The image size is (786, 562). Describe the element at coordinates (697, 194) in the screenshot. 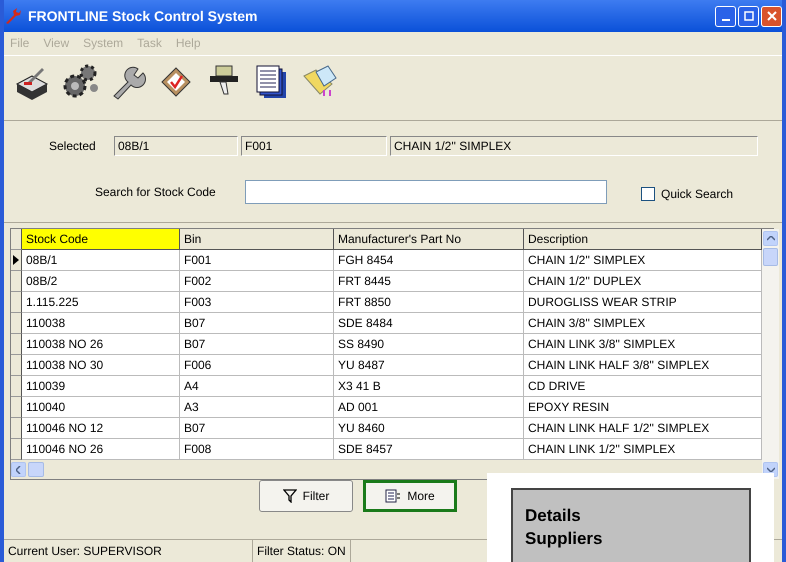

I see `quick-search-label: Quick Search` at that location.